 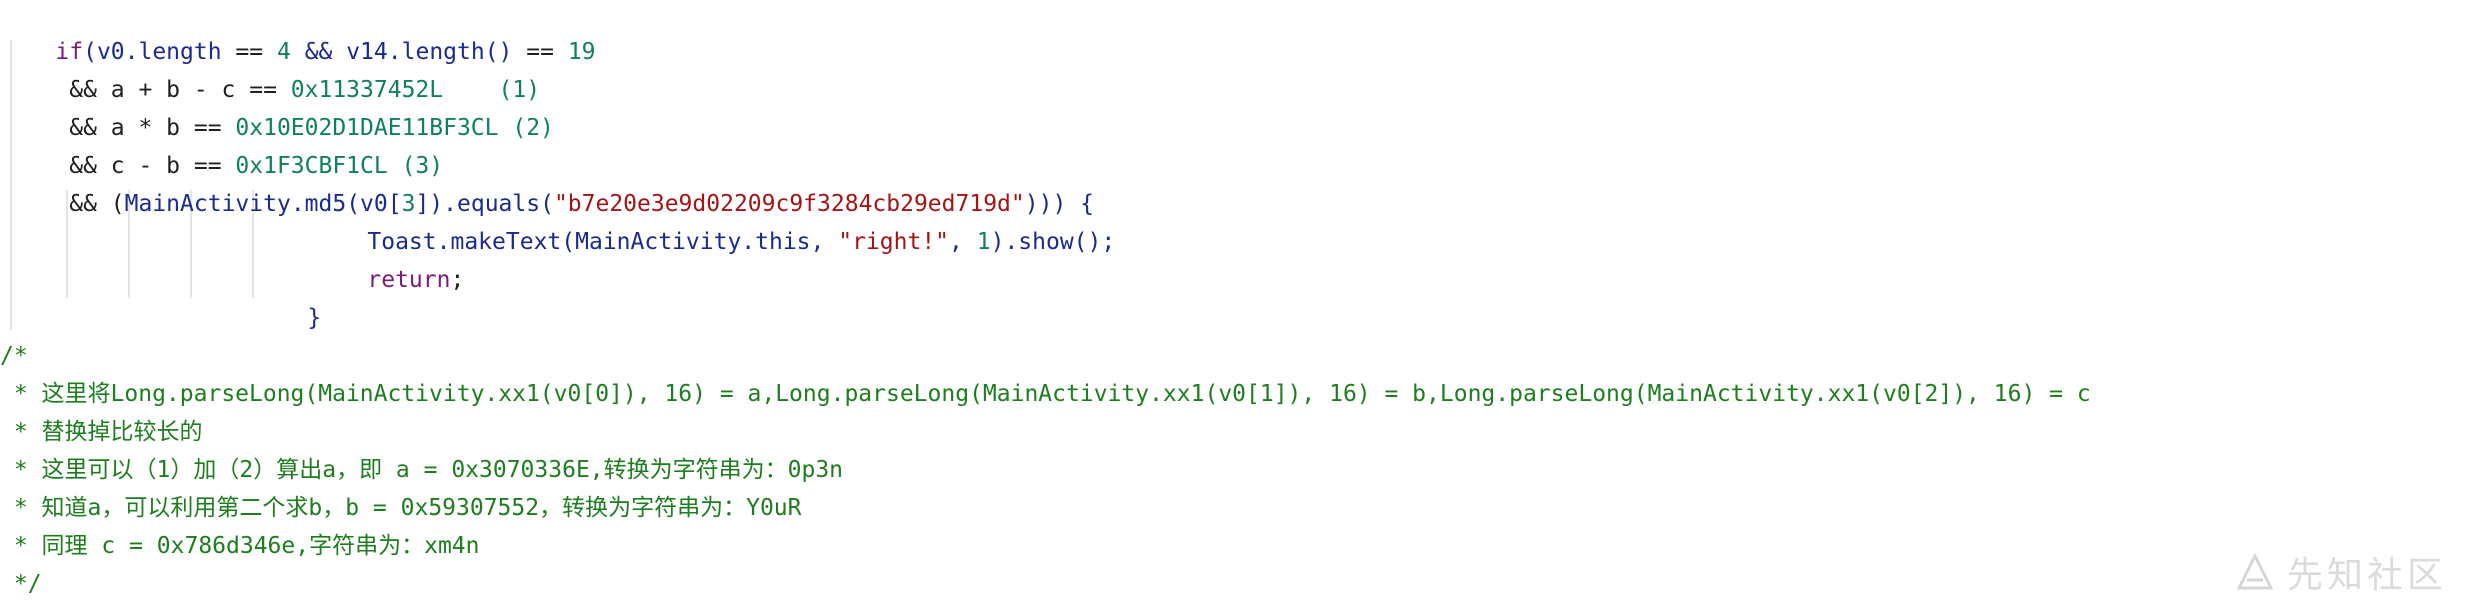 I want to click on comment-open: /*, so click(x=14, y=356).